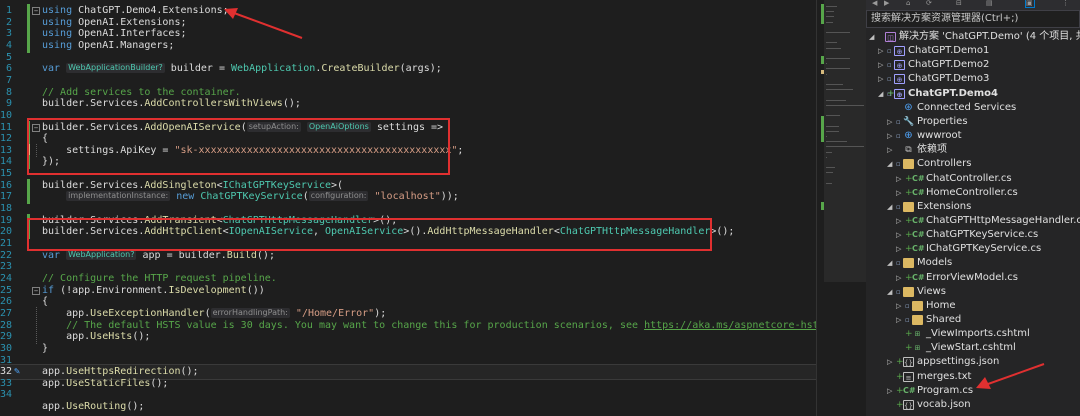  I want to click on code-token: builder.Services., so click(93, 220).